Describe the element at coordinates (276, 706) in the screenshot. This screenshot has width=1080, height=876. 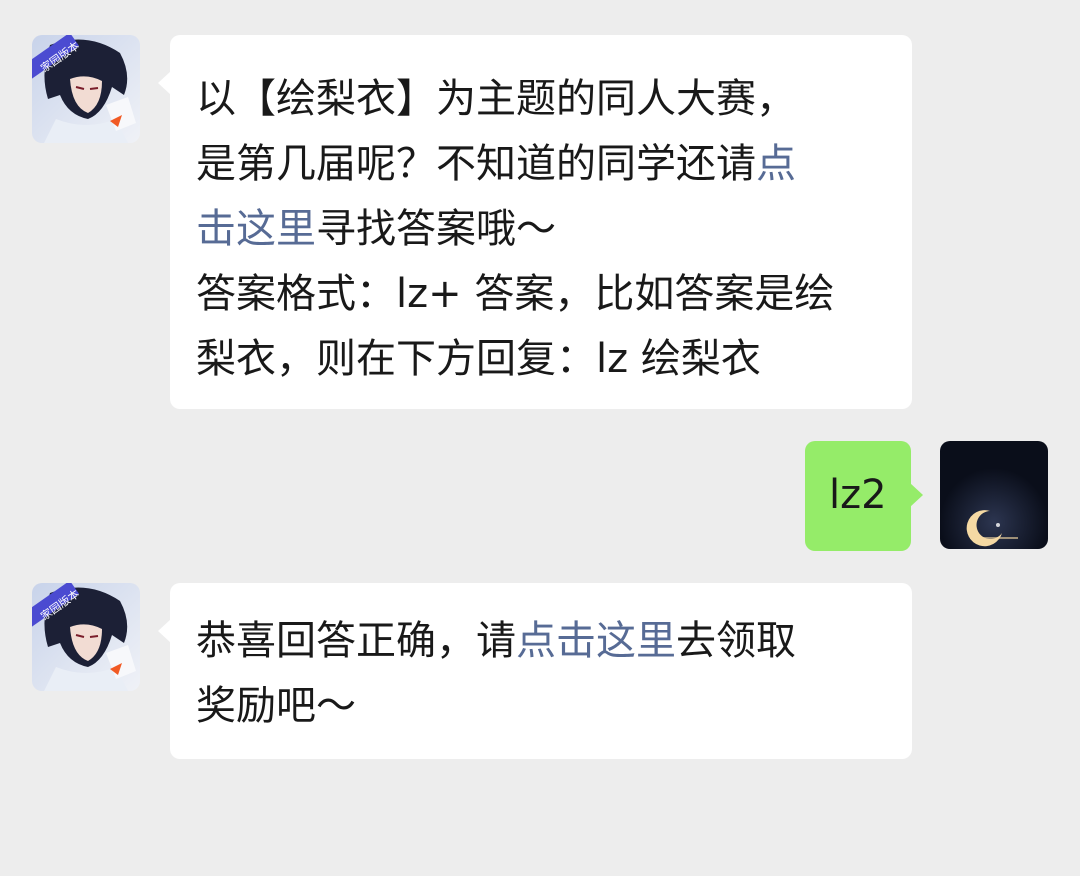
I see `message-line: 奖励吧～` at that location.